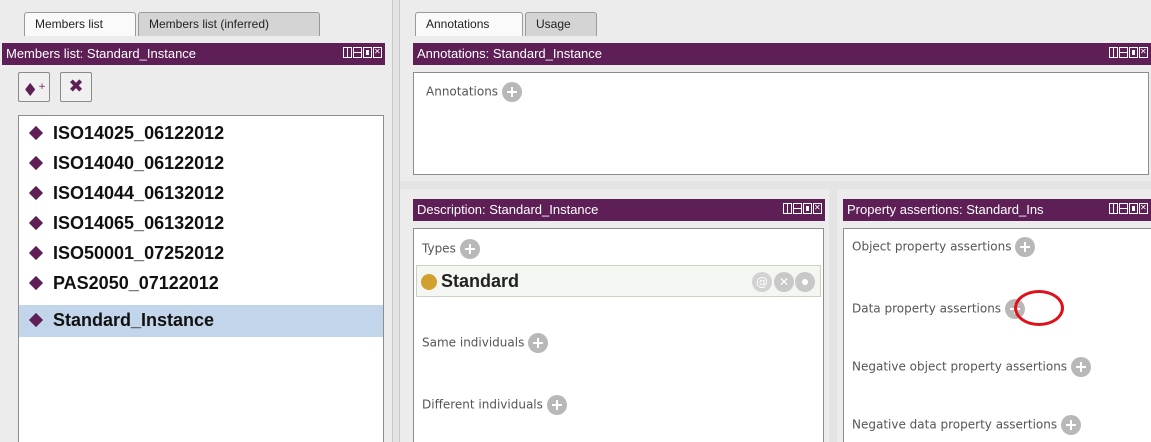 This screenshot has height=442, width=1151. What do you see at coordinates (932, 246) in the screenshot?
I see `object-property-label: Object property assertions` at bounding box center [932, 246].